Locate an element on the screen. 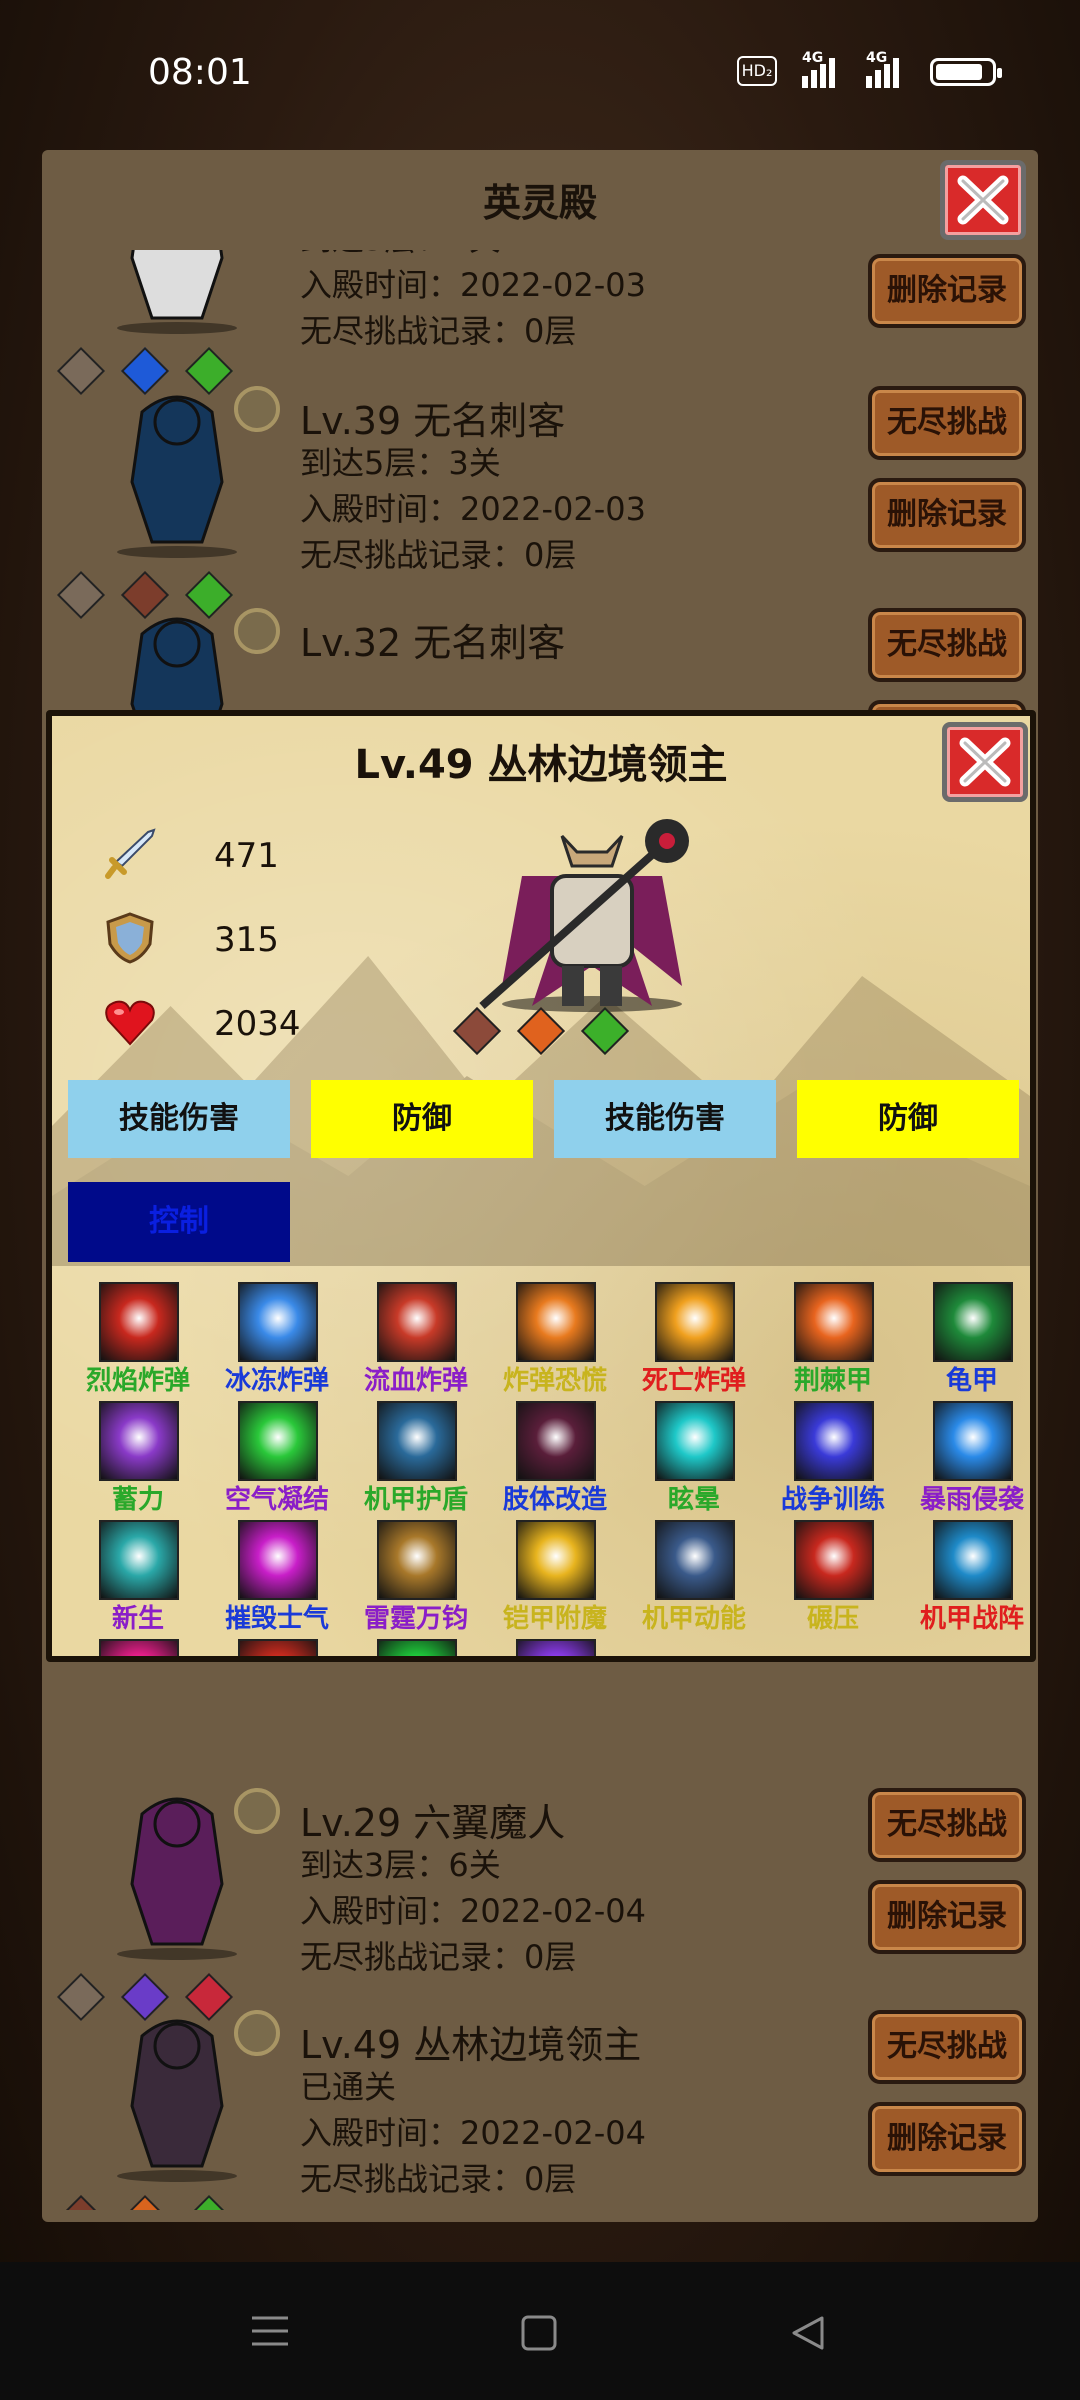  skill-name: 新生 is located at coordinates (137, 1619).